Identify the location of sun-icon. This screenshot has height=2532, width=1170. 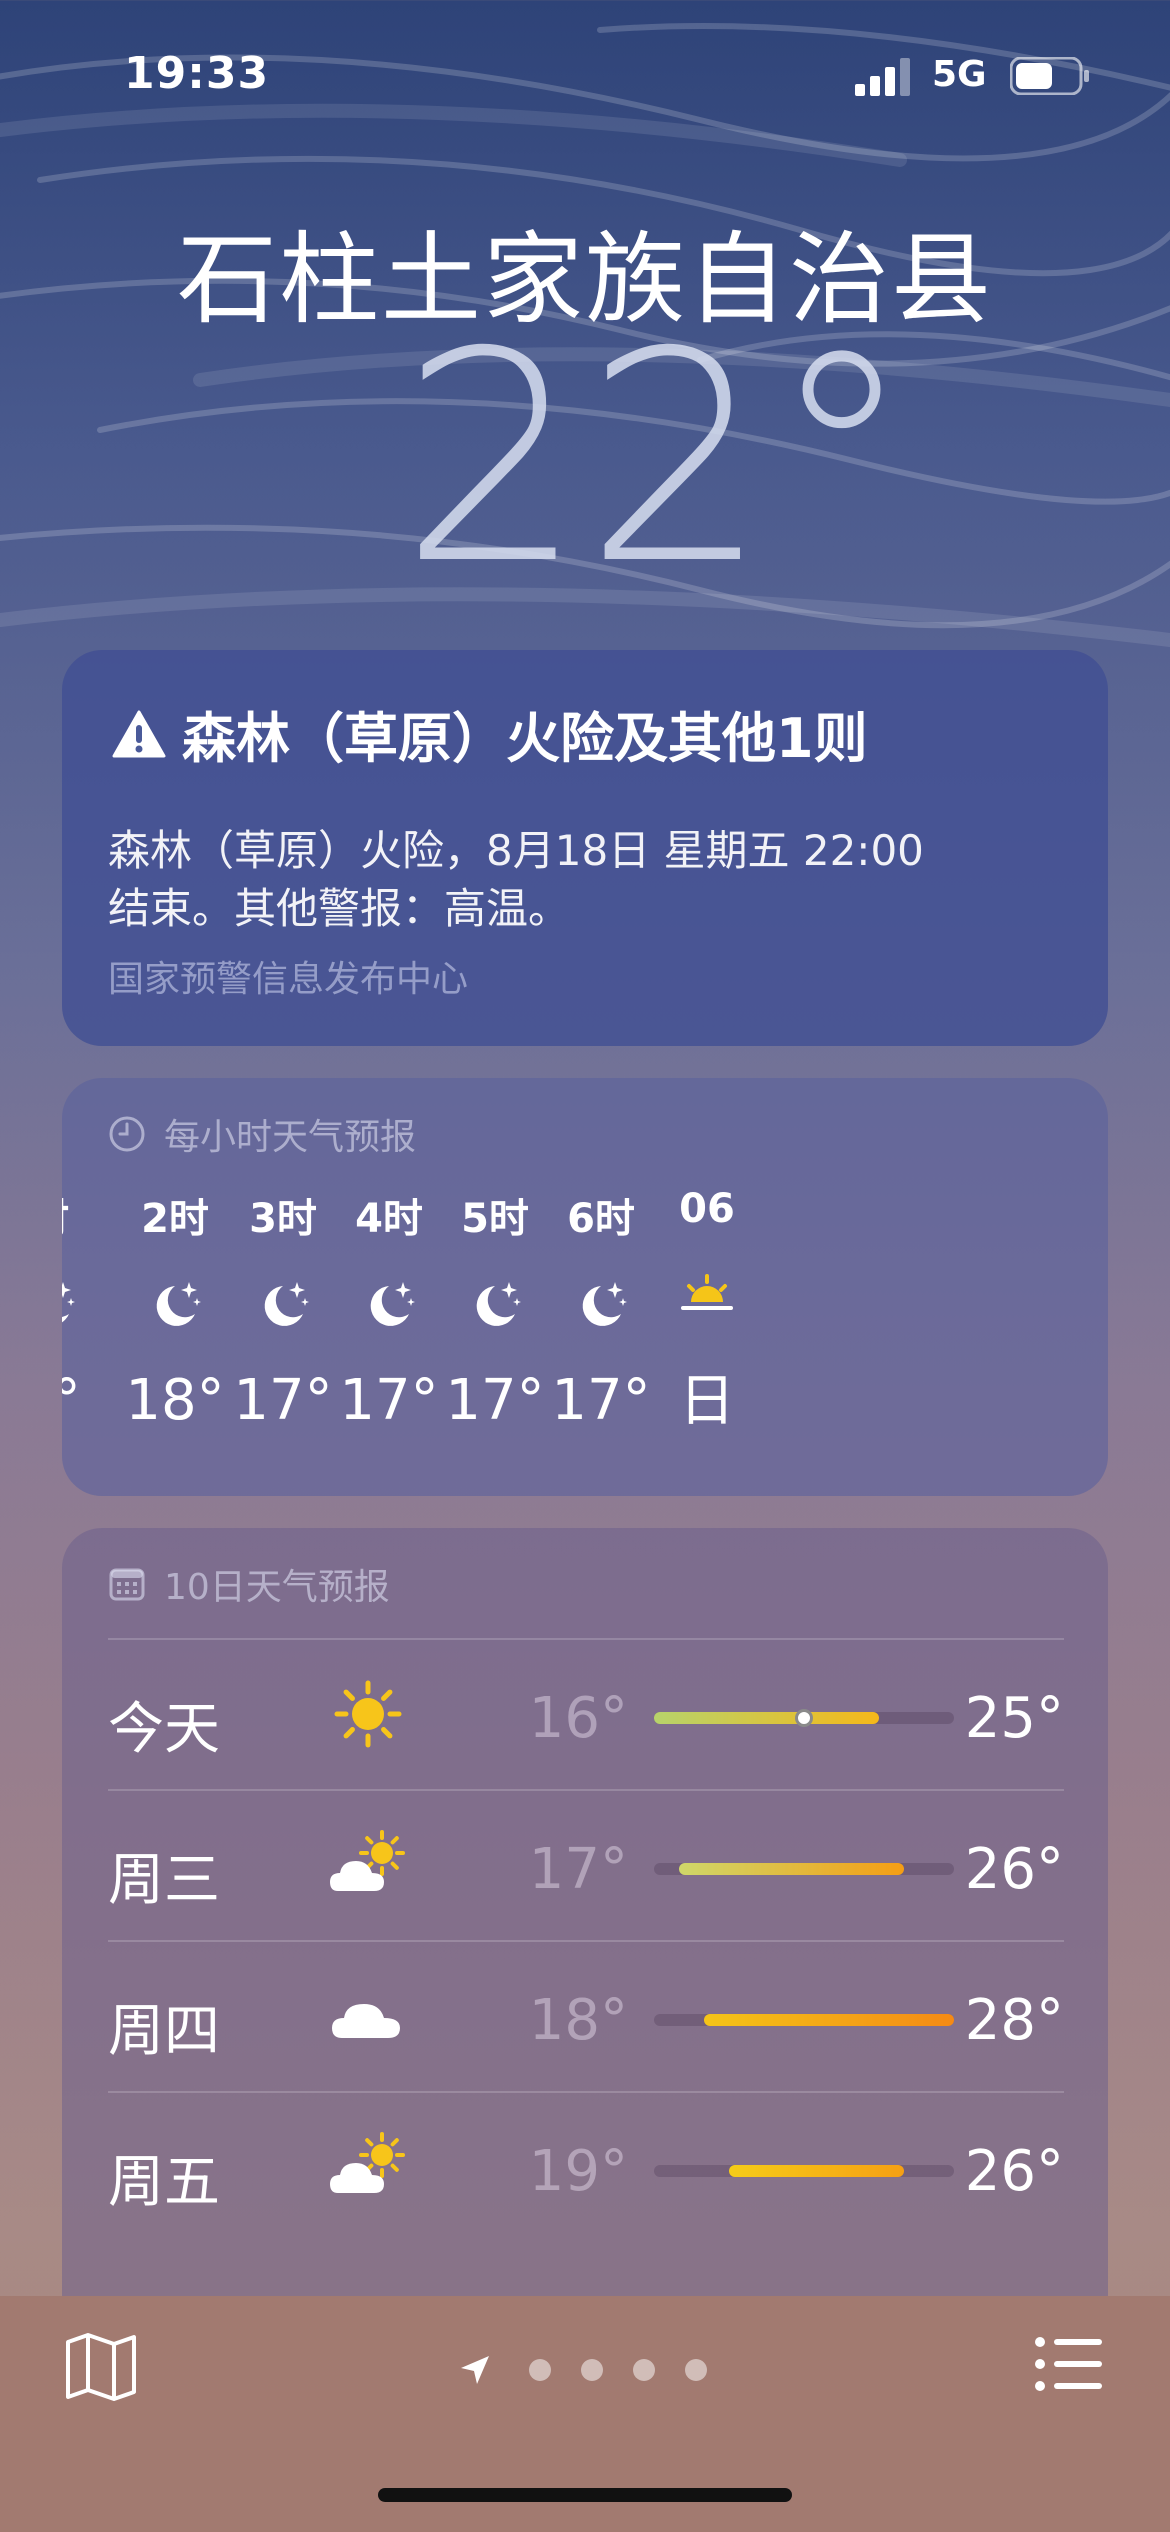
(368, 1714).